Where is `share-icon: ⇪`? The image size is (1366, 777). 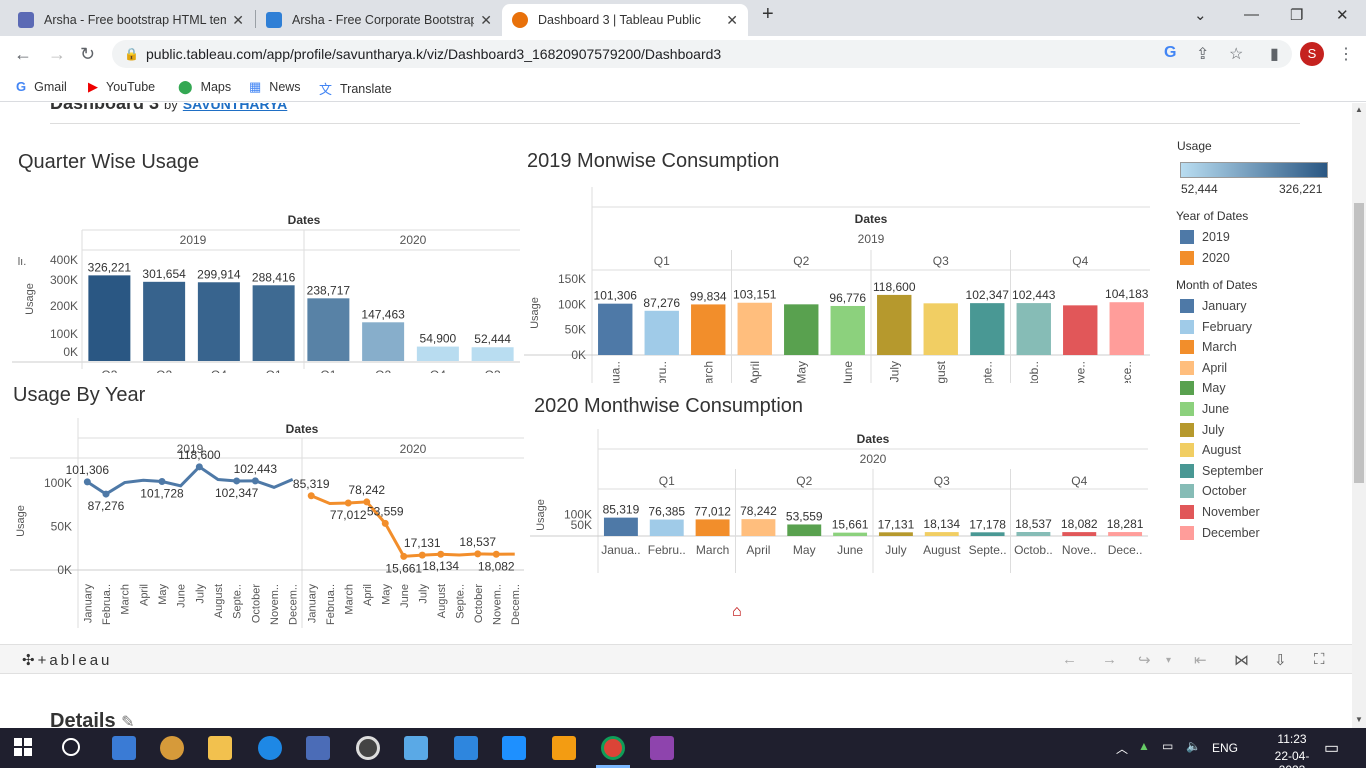
share-icon: ⇪ is located at coordinates (1202, 54).